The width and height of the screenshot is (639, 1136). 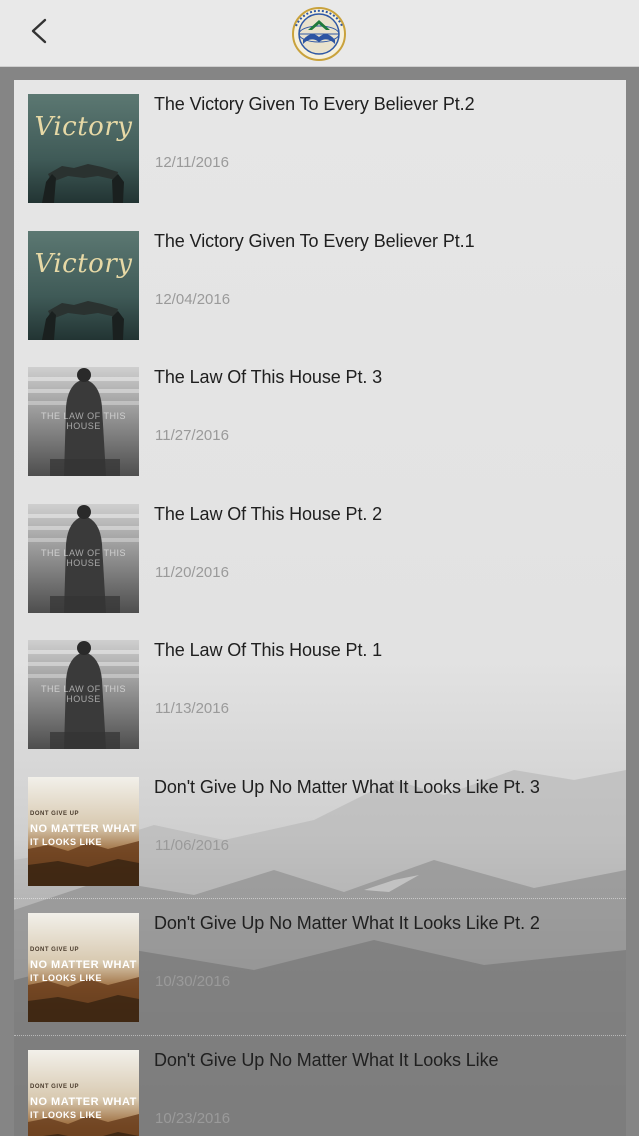 I want to click on sermon-title: The Victory Given To Every Believer Pt.1, so click(x=314, y=240).